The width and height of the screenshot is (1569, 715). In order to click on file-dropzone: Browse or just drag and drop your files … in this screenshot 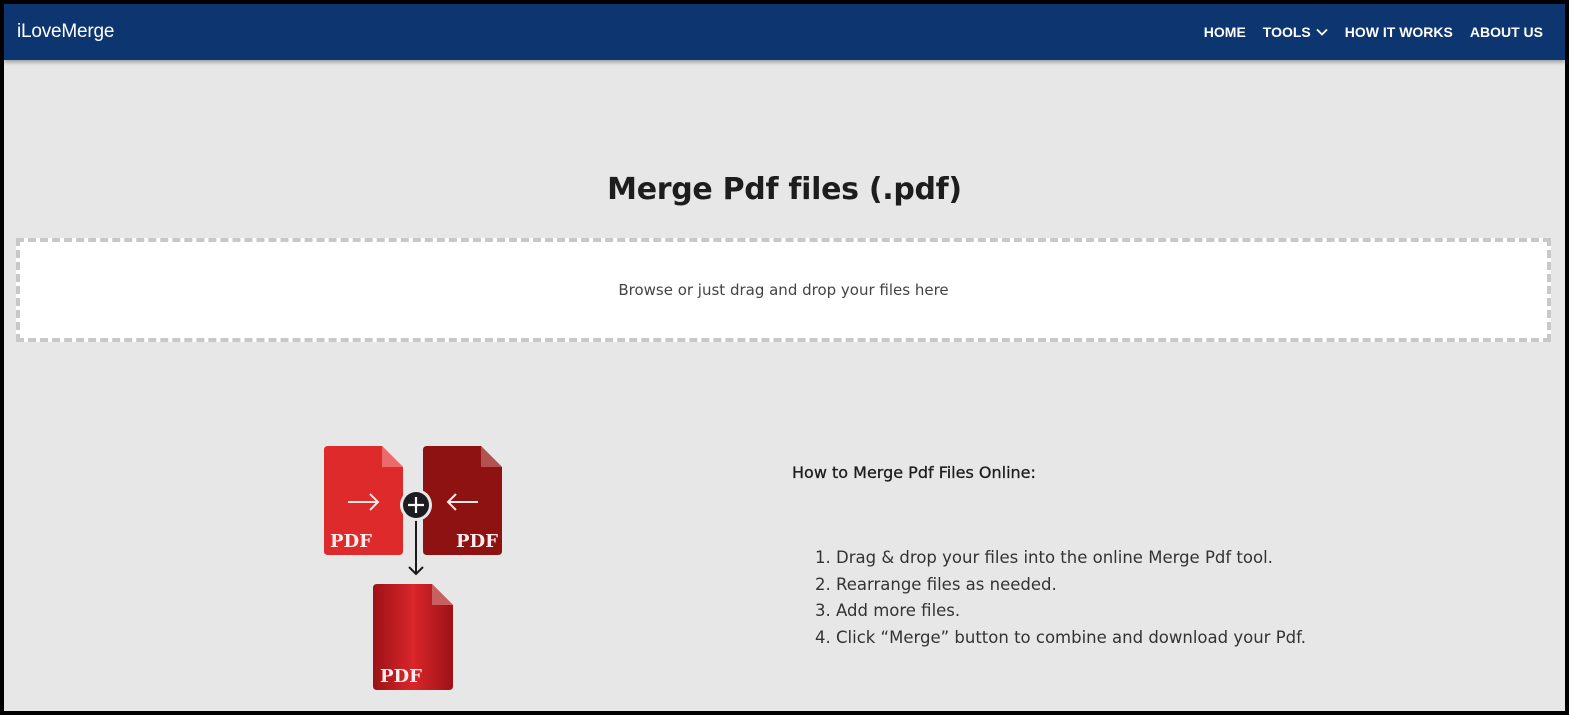, I will do `click(783, 290)`.